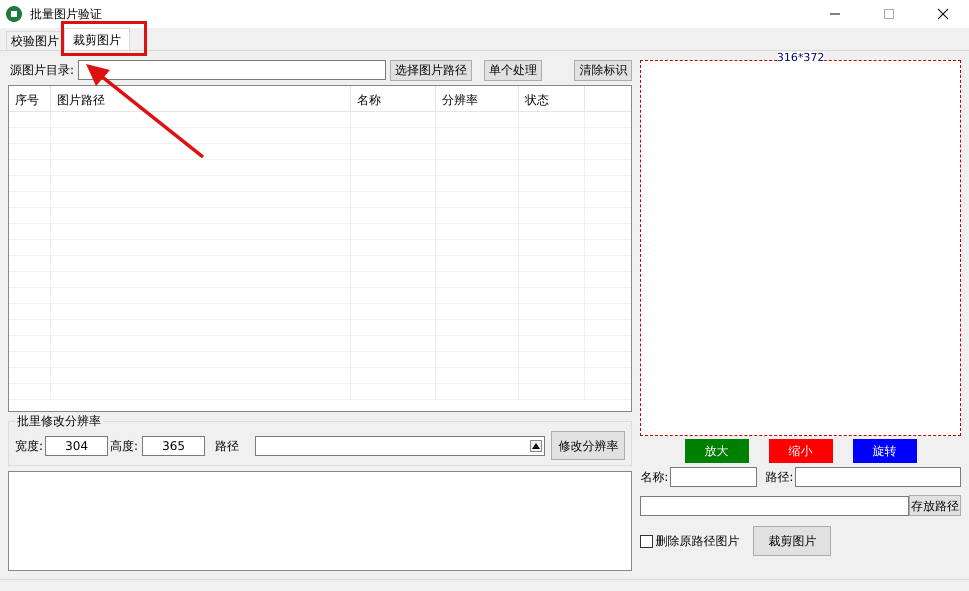 This screenshot has width=969, height=591. I want to click on height-field: 365, so click(174, 446).